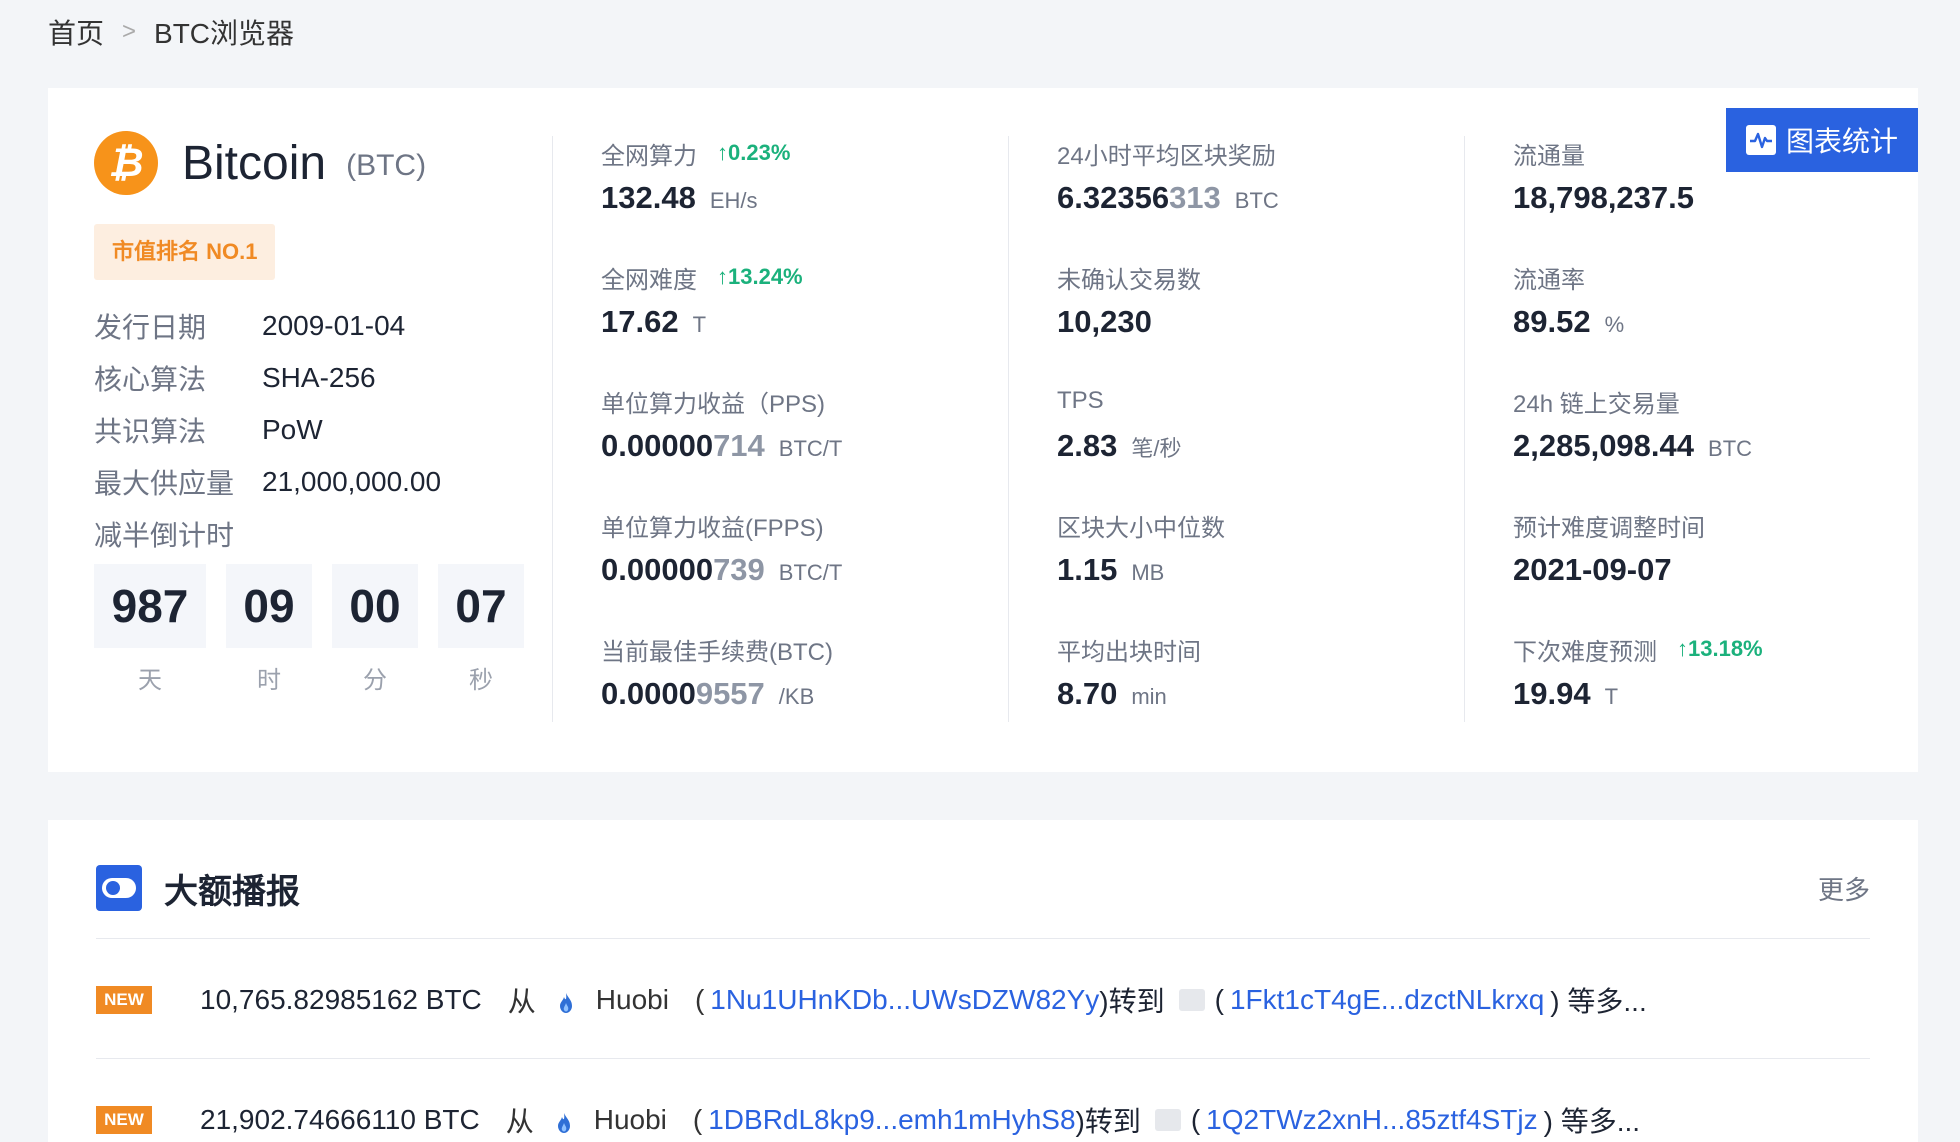  Describe the element at coordinates (648, 198) in the screenshot. I see `stat-value: 132.48` at that location.